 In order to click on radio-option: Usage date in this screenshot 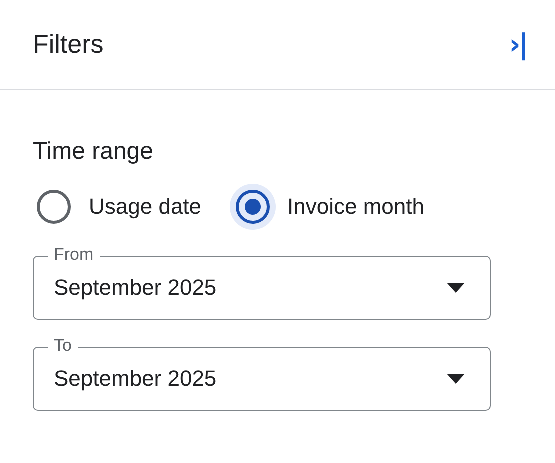, I will do `click(116, 207)`.